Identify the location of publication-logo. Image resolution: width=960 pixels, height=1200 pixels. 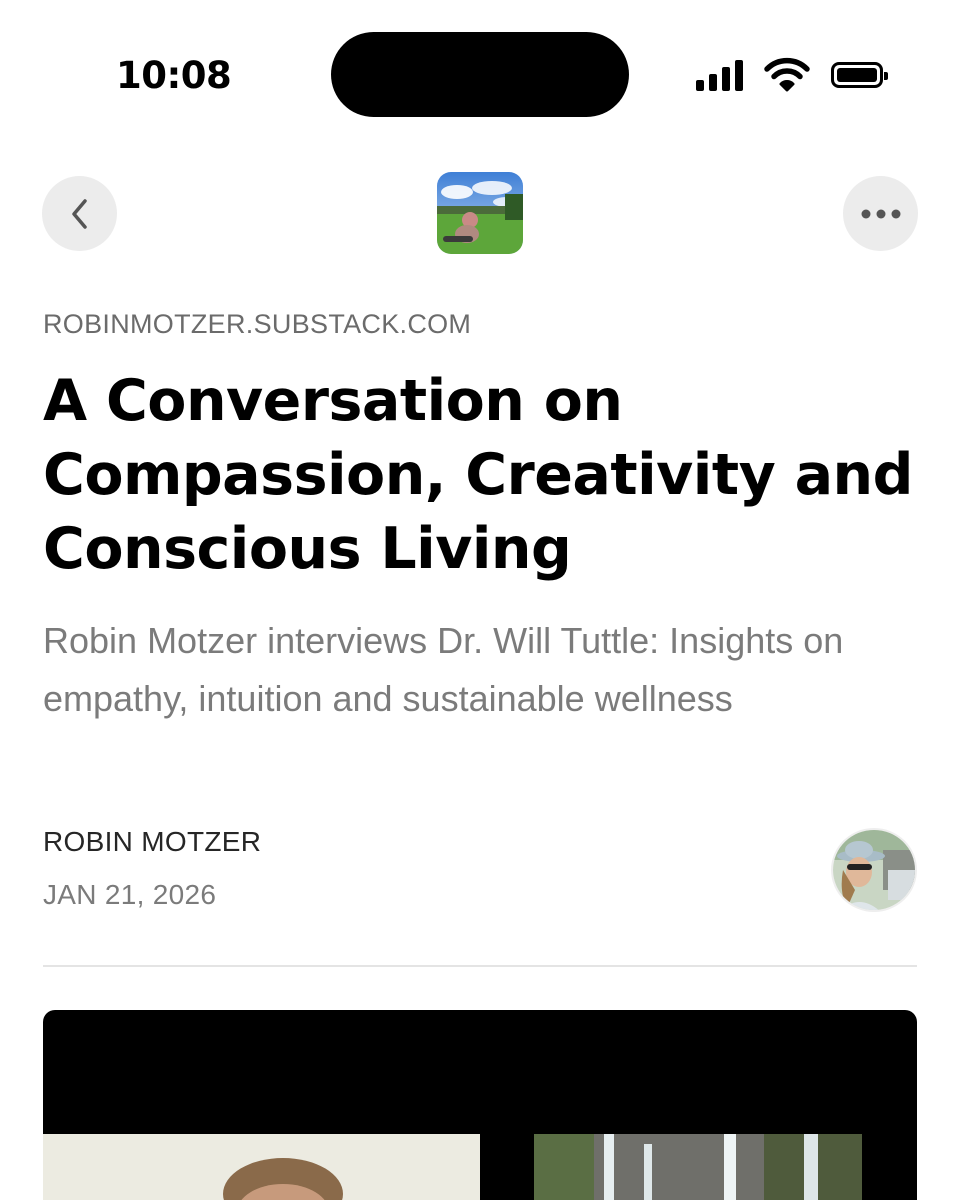
(480, 213).